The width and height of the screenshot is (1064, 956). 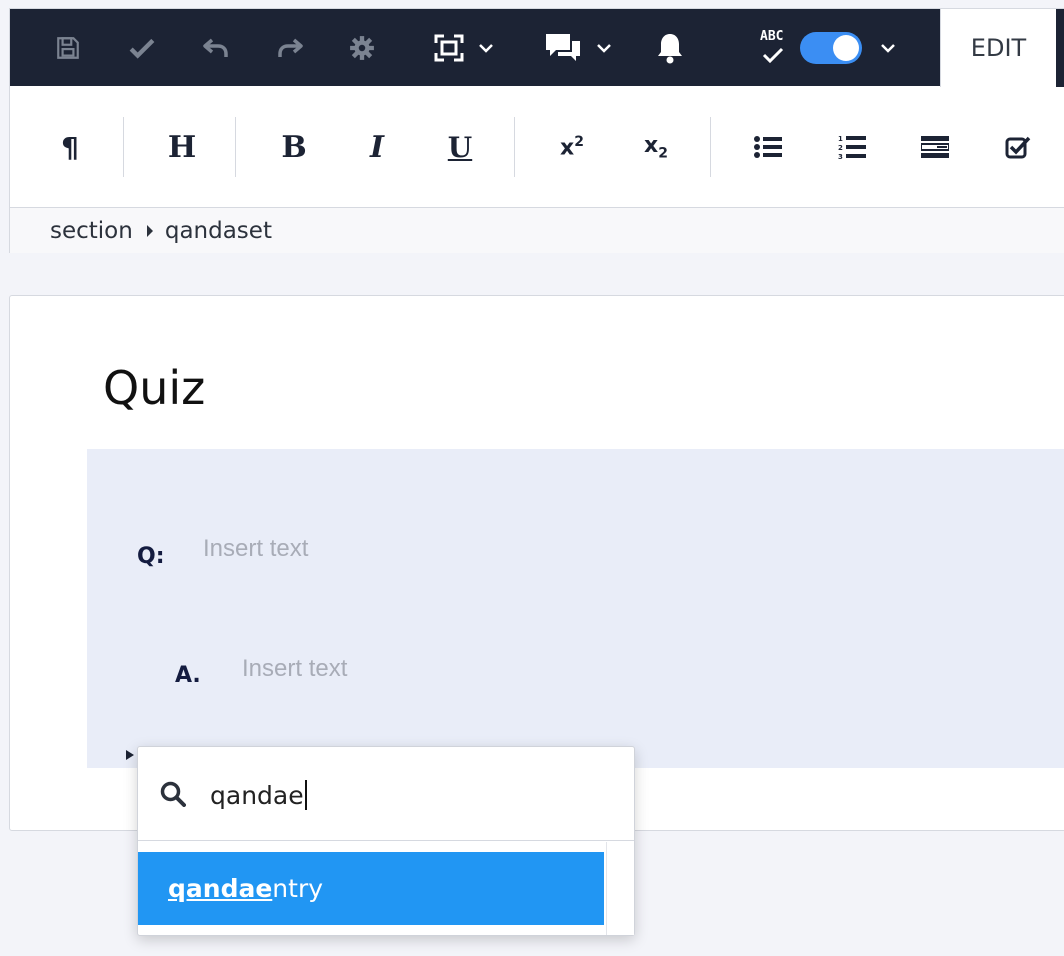 I want to click on save-button, so click(x=68, y=47).